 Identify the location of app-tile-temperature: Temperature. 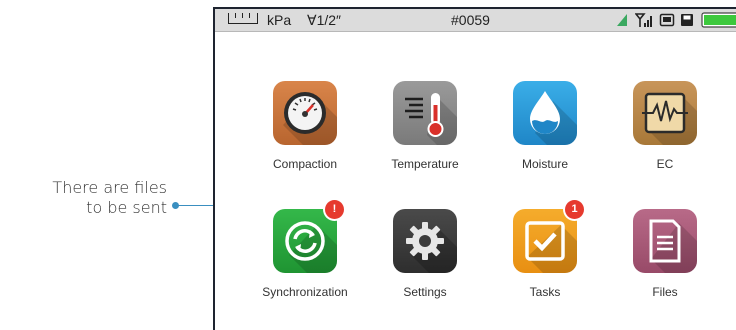
(425, 126).